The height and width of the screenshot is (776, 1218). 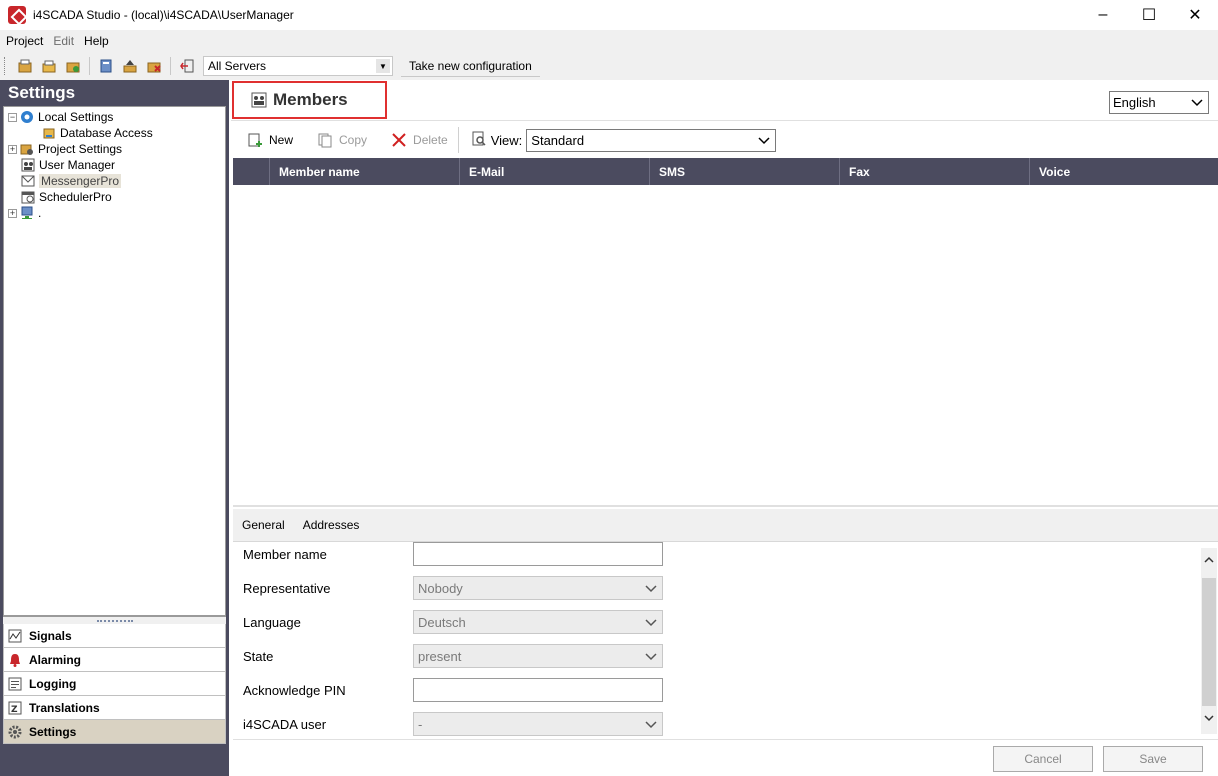 I want to click on project-settings-icon, so click(x=27, y=149).